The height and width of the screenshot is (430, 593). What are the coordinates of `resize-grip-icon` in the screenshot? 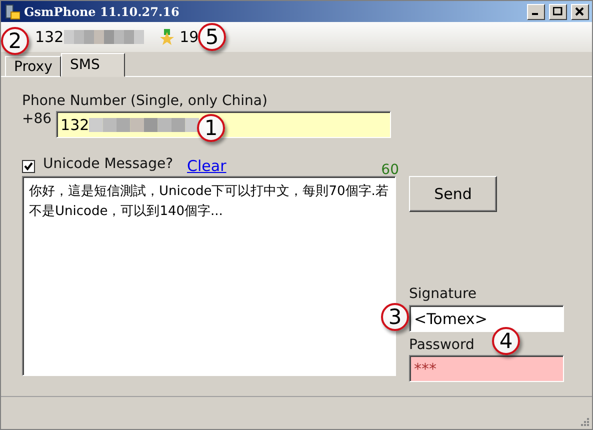 It's located at (584, 421).